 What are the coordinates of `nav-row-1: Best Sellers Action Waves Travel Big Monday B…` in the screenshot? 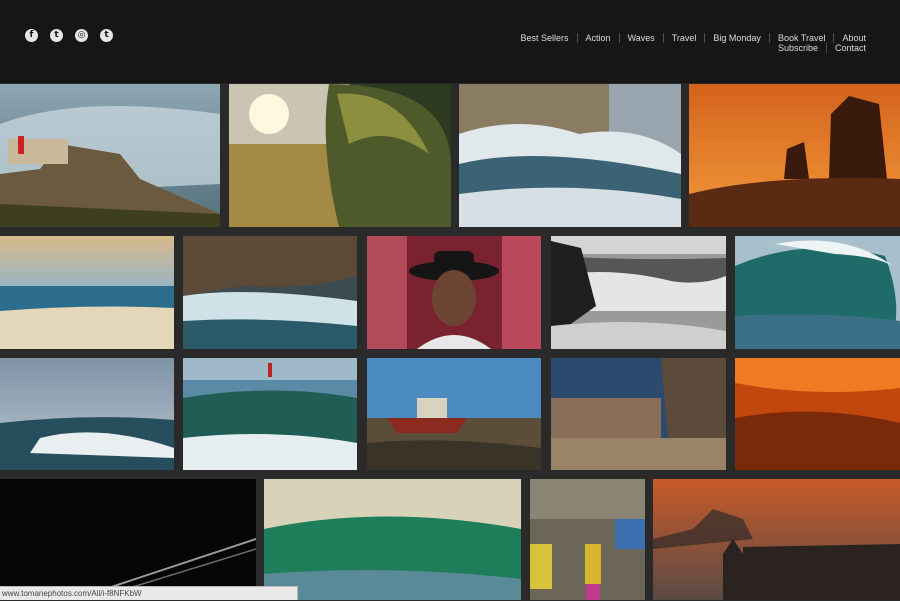 It's located at (664, 38).